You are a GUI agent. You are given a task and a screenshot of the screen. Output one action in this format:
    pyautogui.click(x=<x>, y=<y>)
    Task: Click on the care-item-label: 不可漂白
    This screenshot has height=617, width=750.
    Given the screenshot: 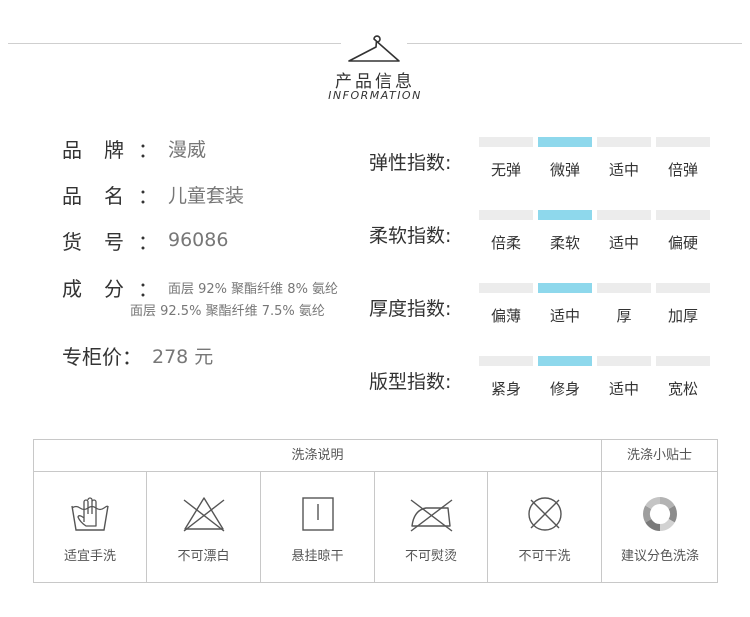 What is the action you would take?
    pyautogui.click(x=203, y=556)
    